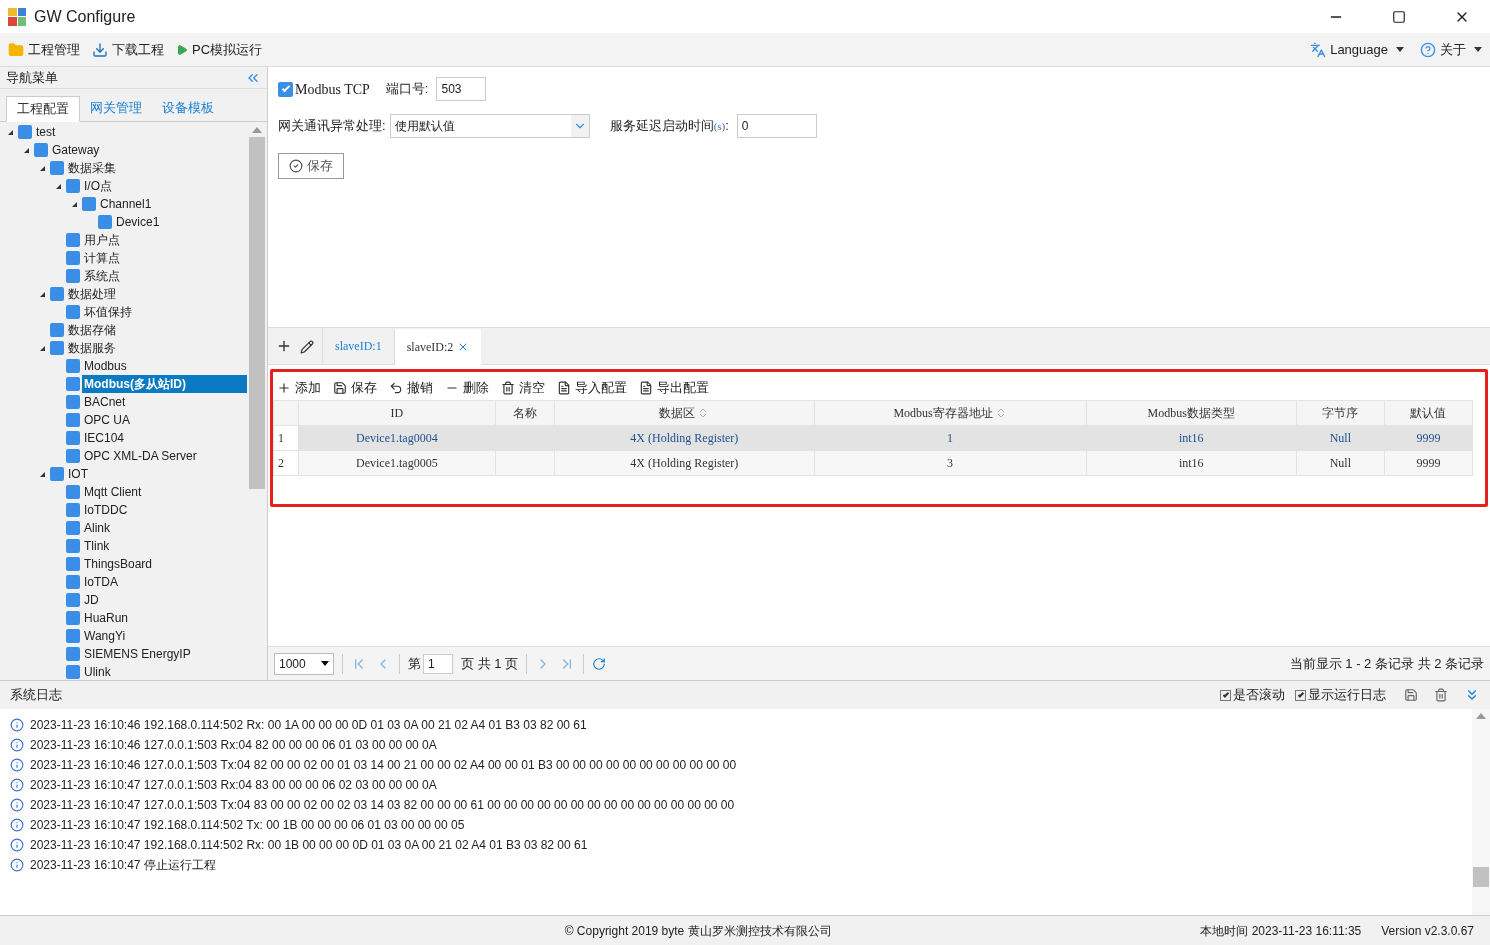  Describe the element at coordinates (43, 109) in the screenshot. I see `sidebar-tab: 工程配置` at that location.